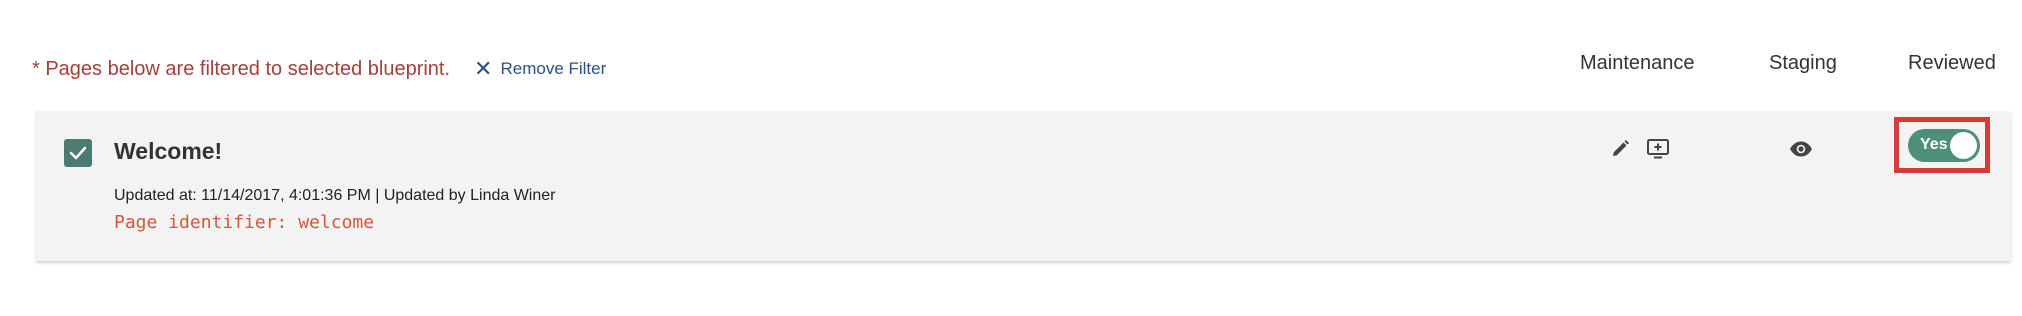 The width and height of the screenshot is (2022, 316). I want to click on pencil-icon, so click(1621, 148).